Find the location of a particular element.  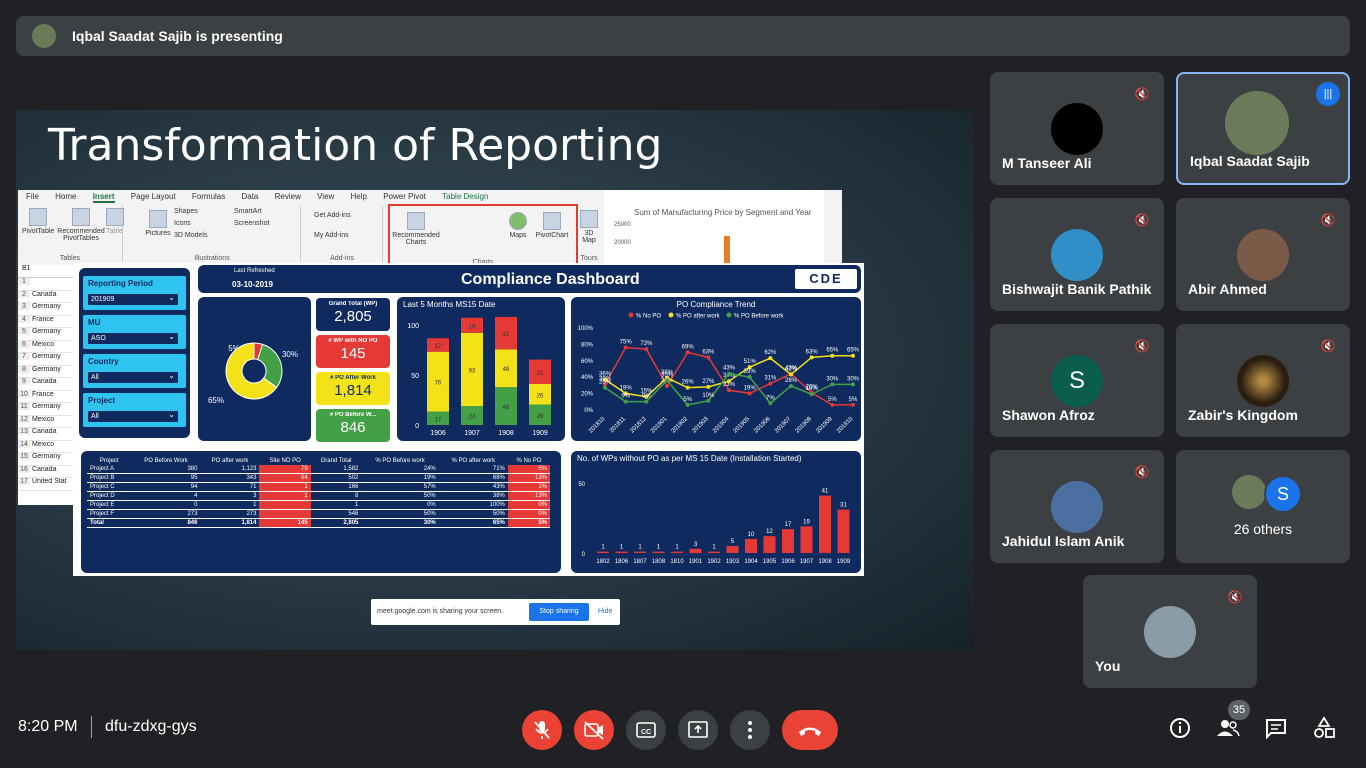

bar-data-label: 17 is located at coordinates (438, 420).